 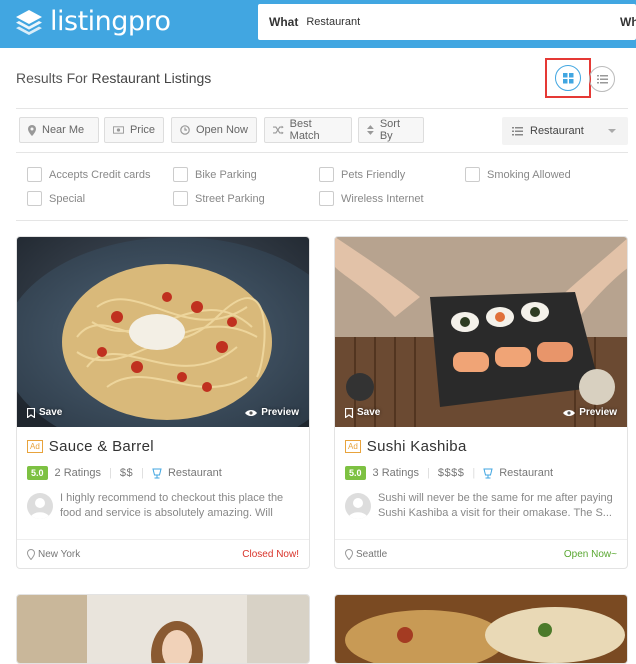 I want to click on sort-icon, so click(x=370, y=130).